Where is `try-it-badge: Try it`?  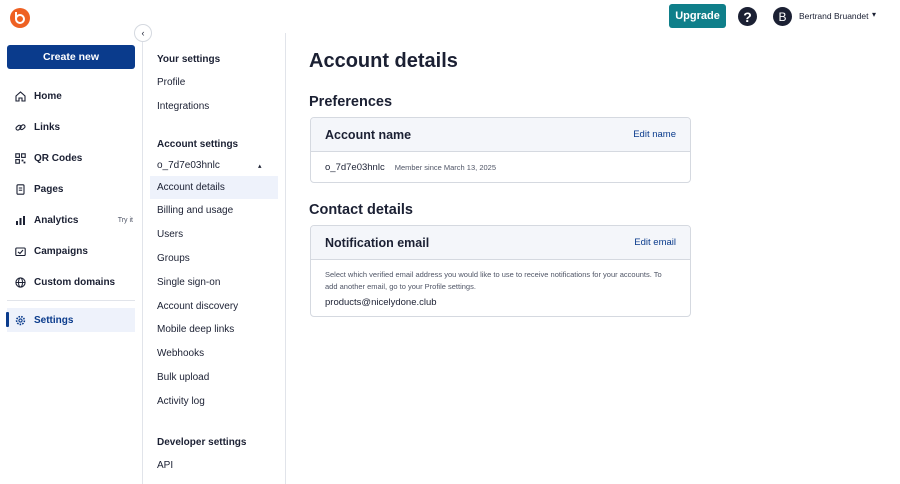
try-it-badge: Try it is located at coordinates (125, 220).